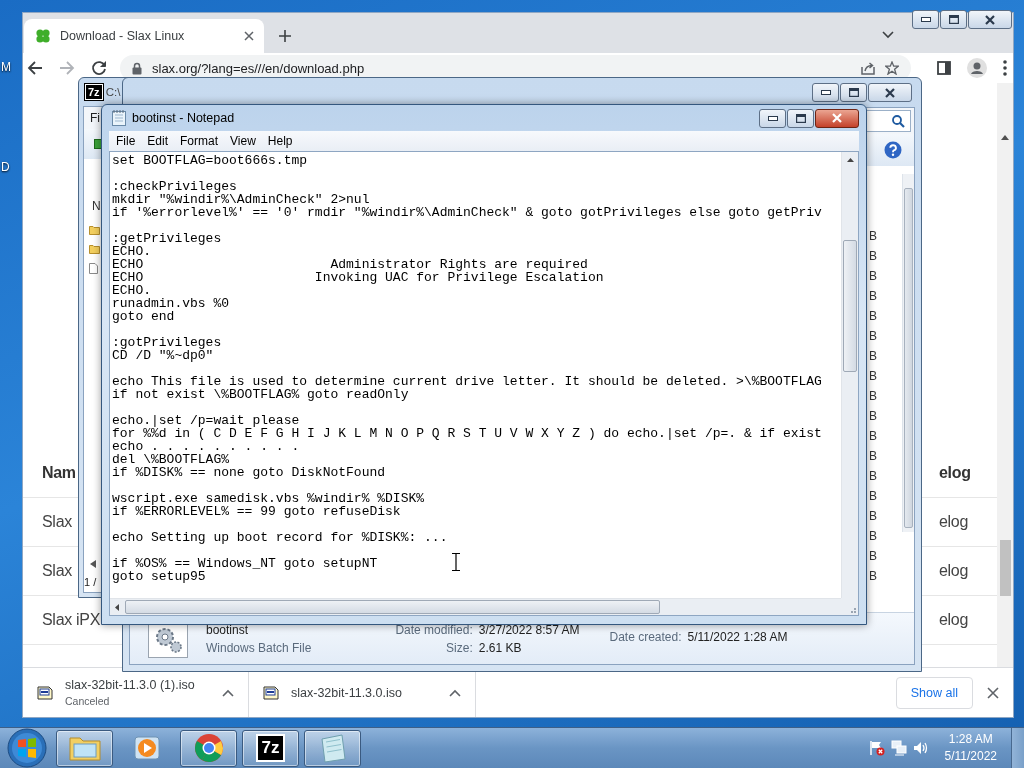  Describe the element at coordinates (59, 473) in the screenshot. I see `column-header: Nam` at that location.